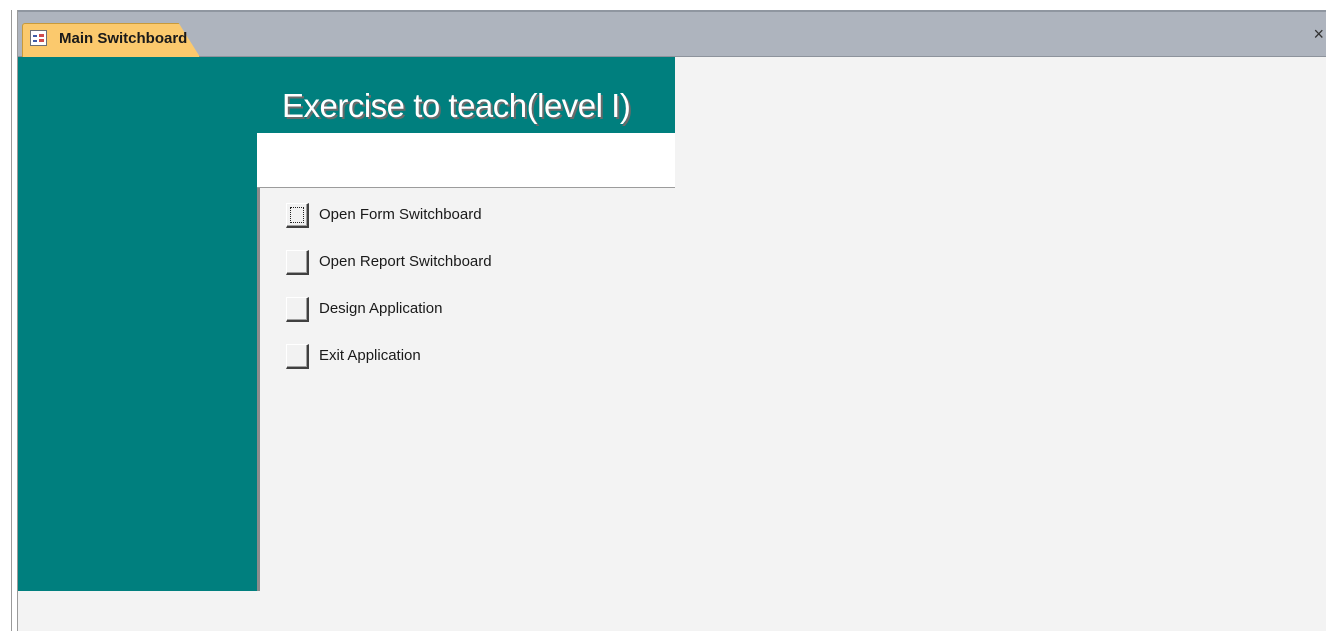  Describe the element at coordinates (9, 320) in the screenshot. I see `navigation-pane-edge` at that location.